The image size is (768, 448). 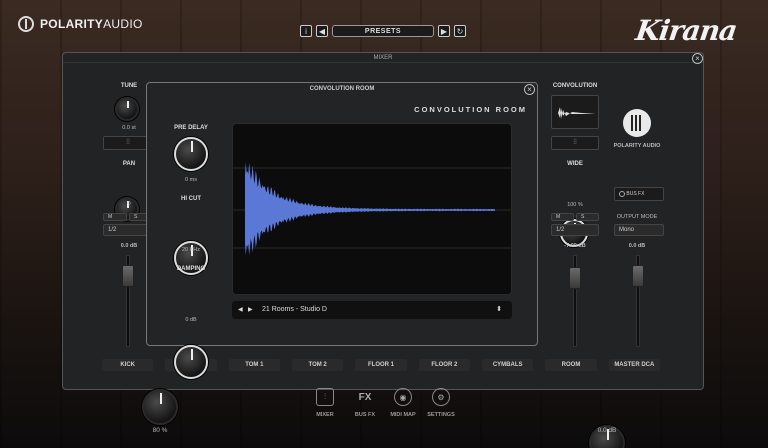 I want to click on damping-label: DAMPING, so click(x=191, y=269).